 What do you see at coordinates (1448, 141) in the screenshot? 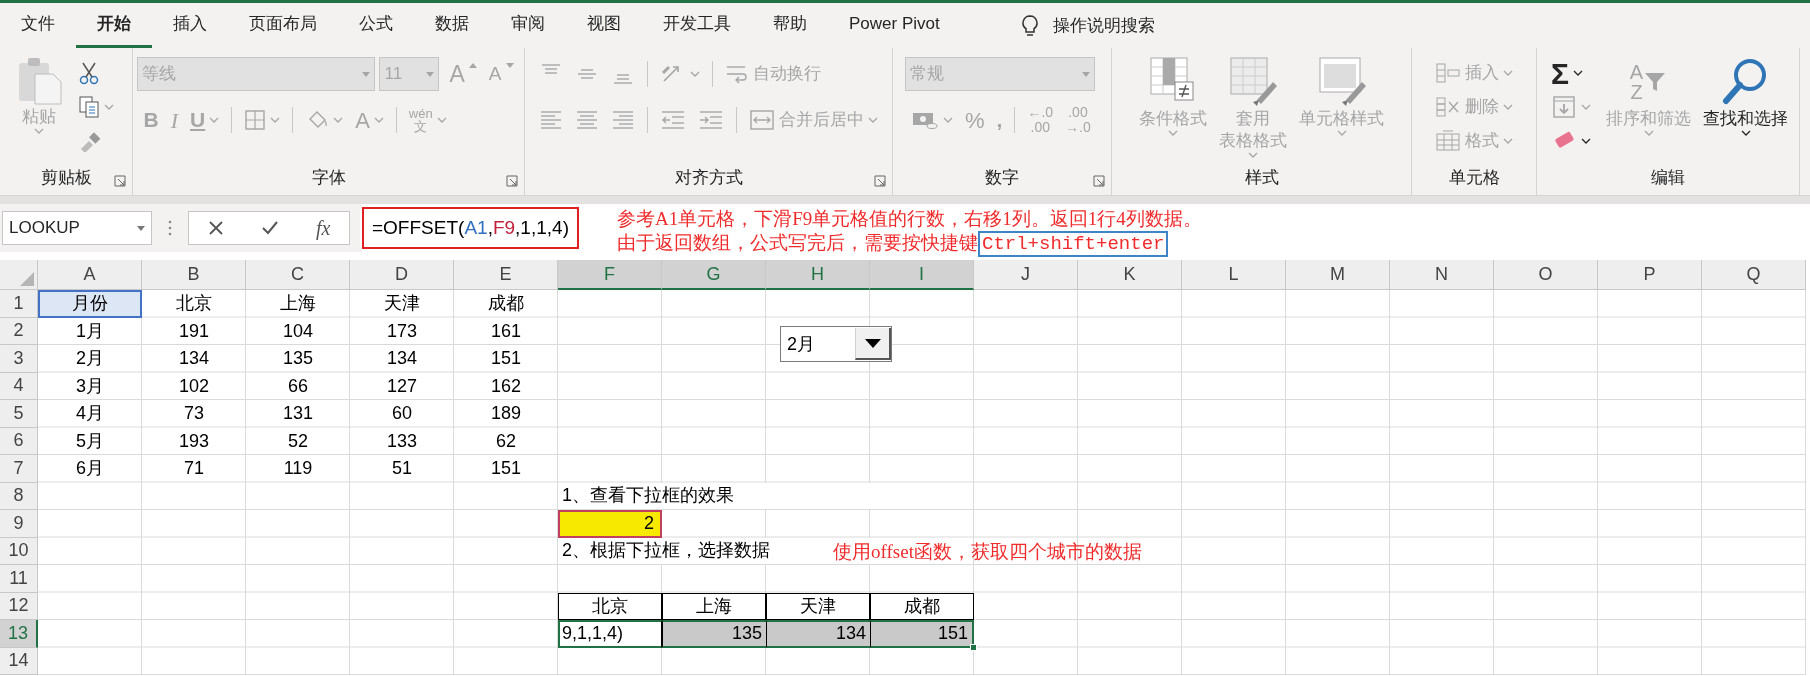
I see `format-cells-icon` at bounding box center [1448, 141].